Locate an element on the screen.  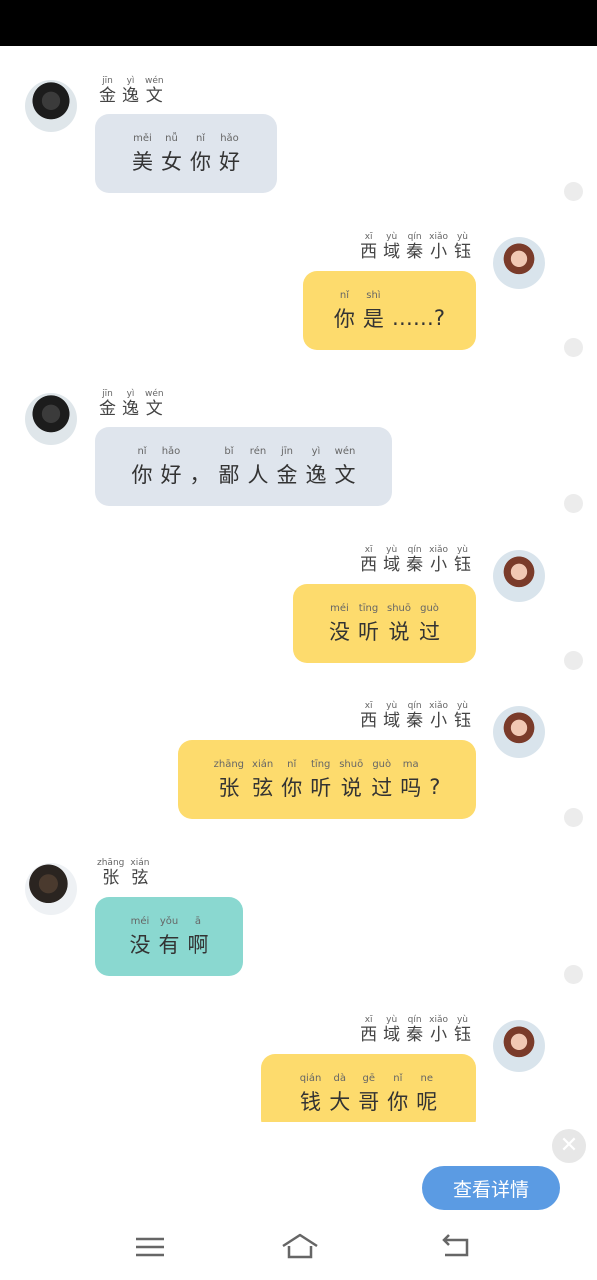
pinyin-annotation: nǐ is located at coordinates (398, 1078).